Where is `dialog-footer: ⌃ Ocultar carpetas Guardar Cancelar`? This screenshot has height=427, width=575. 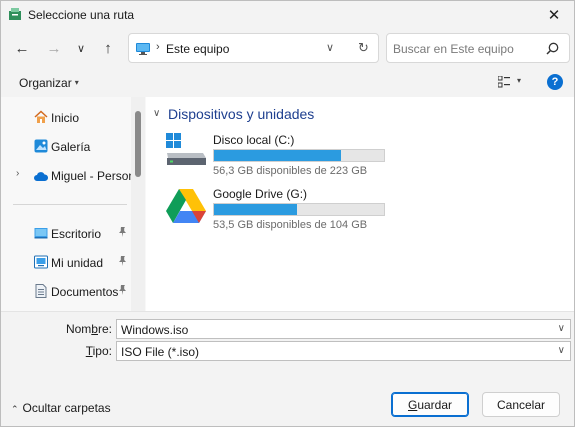
dialog-footer: ⌃ Ocultar carpetas Guardar Cancelar is located at coordinates (287, 396).